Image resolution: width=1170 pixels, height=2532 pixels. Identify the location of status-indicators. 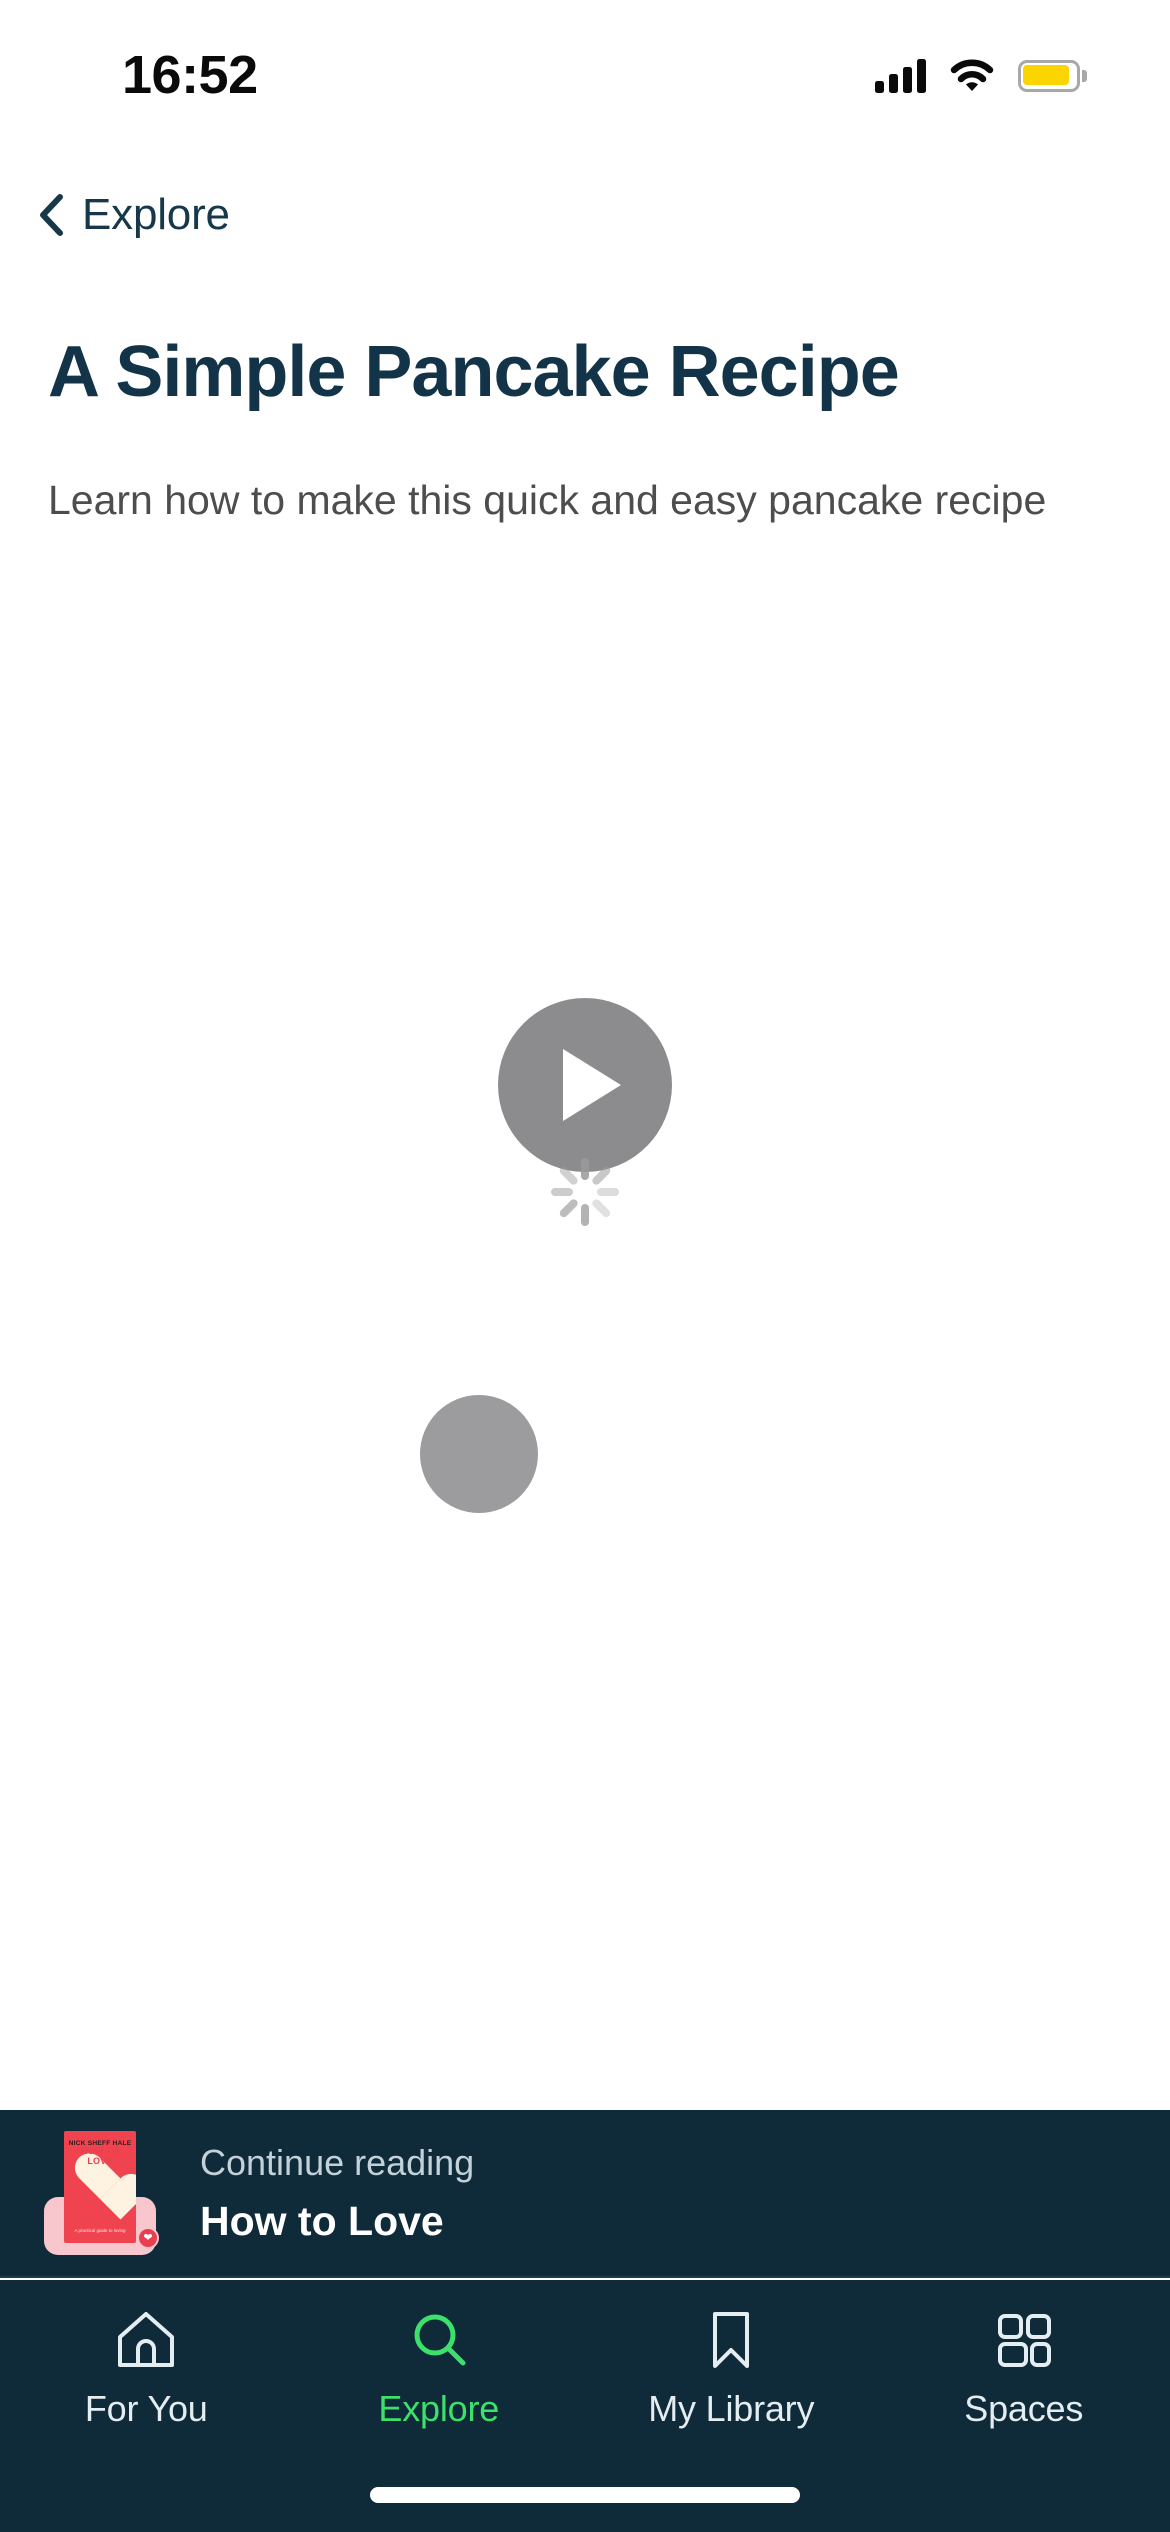
(981, 76).